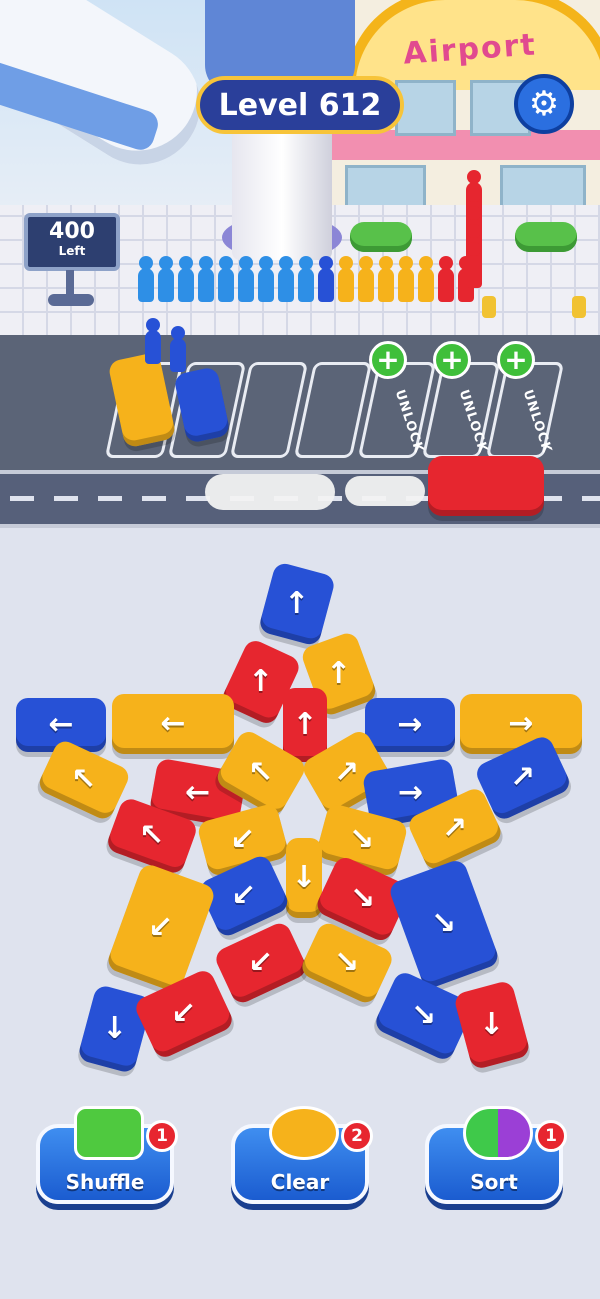 Image resolution: width=600 pixels, height=1299 pixels. I want to click on sort-button: 1 Sort, so click(496, 1155).